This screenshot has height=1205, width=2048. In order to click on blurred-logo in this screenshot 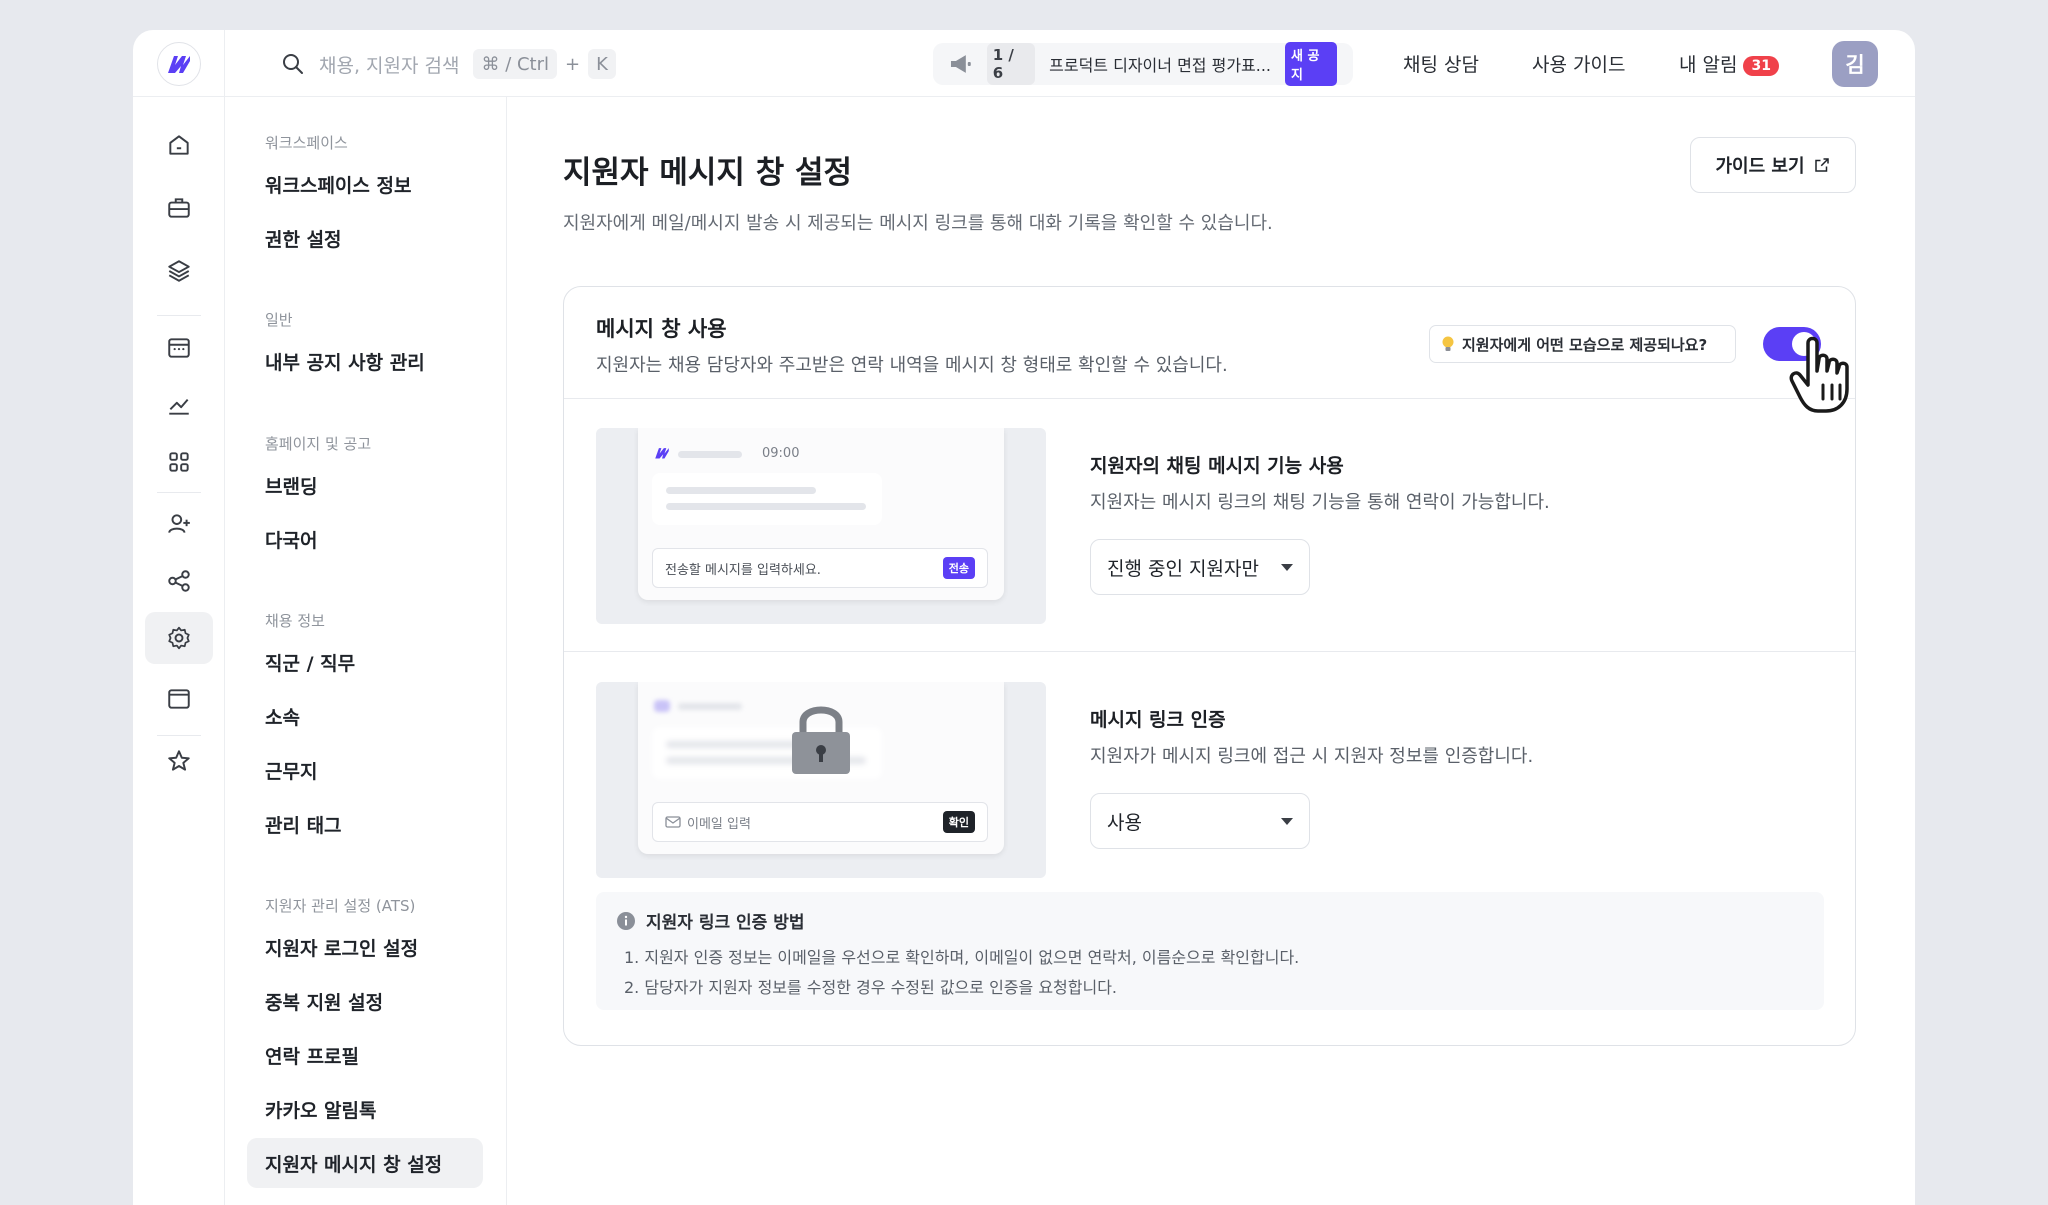, I will do `click(662, 706)`.